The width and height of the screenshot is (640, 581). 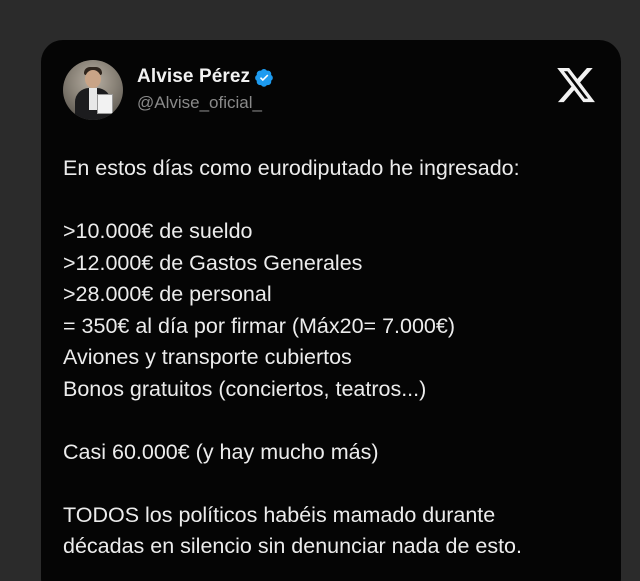 What do you see at coordinates (213, 262) in the screenshot?
I see `tweet-item: >12.000€ de Gastos Generales` at bounding box center [213, 262].